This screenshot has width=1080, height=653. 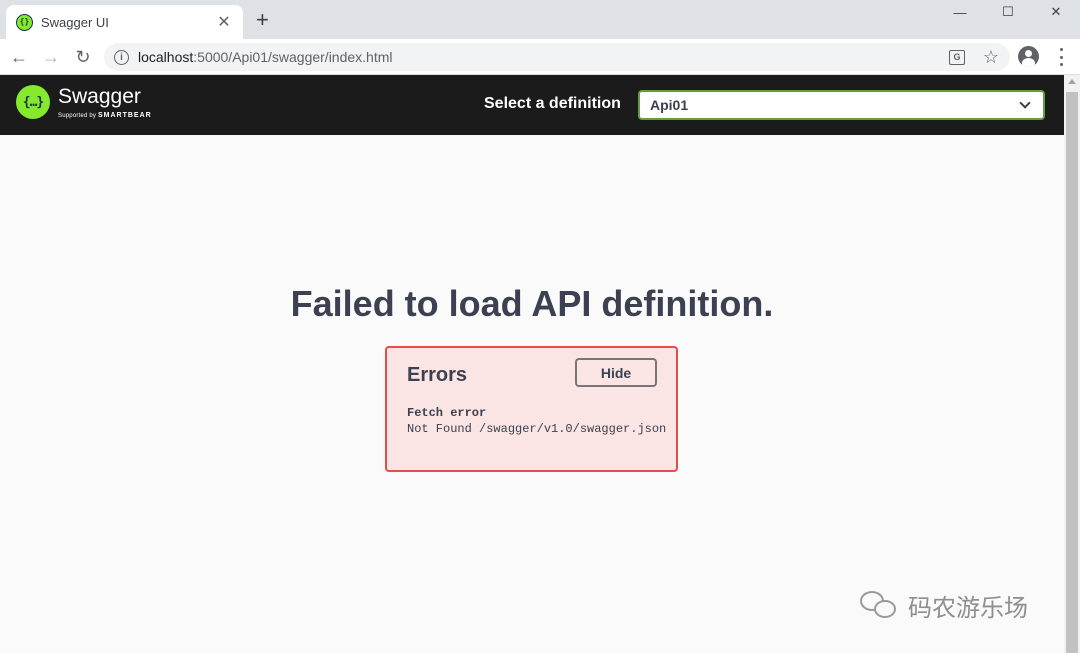 What do you see at coordinates (262, 20) in the screenshot?
I see `new-tab-icon: +` at bounding box center [262, 20].